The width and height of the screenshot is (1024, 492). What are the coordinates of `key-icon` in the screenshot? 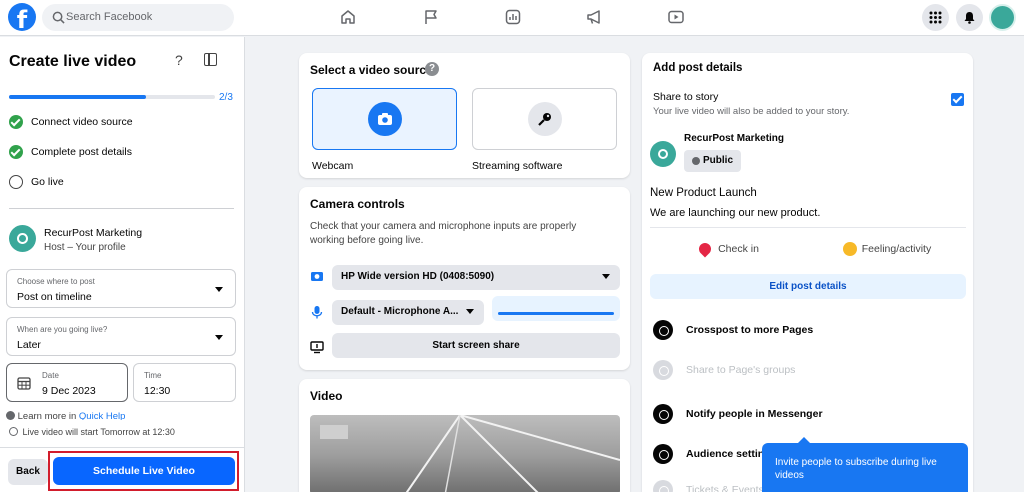 It's located at (545, 119).